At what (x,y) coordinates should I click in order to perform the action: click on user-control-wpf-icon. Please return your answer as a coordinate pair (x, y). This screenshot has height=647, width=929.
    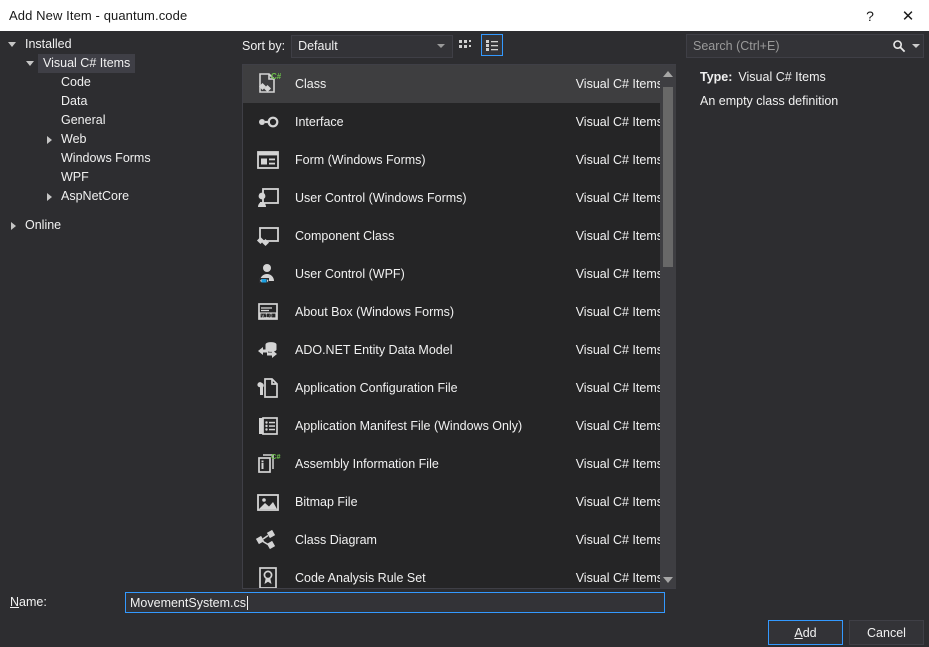
    Looking at the image, I should click on (268, 274).